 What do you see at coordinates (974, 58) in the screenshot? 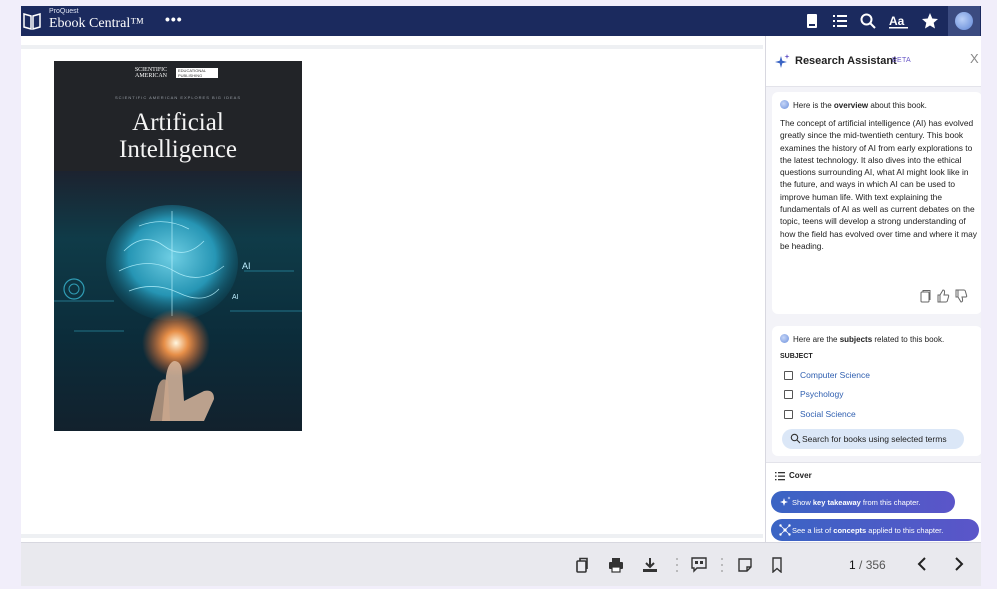
I see `close-panel-button: X` at bounding box center [974, 58].